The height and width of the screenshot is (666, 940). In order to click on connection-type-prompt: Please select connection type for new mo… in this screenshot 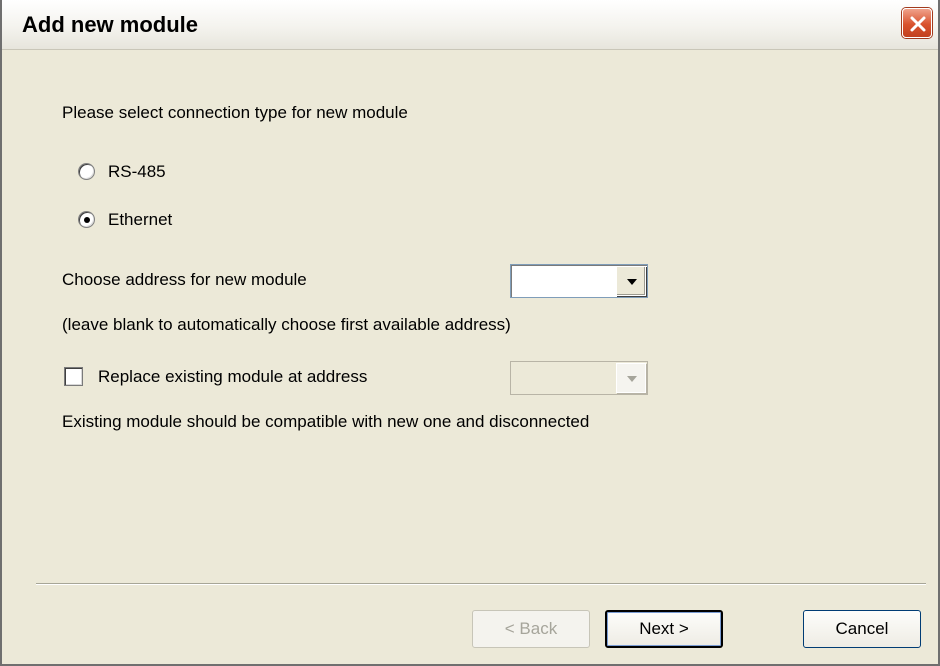, I will do `click(235, 112)`.